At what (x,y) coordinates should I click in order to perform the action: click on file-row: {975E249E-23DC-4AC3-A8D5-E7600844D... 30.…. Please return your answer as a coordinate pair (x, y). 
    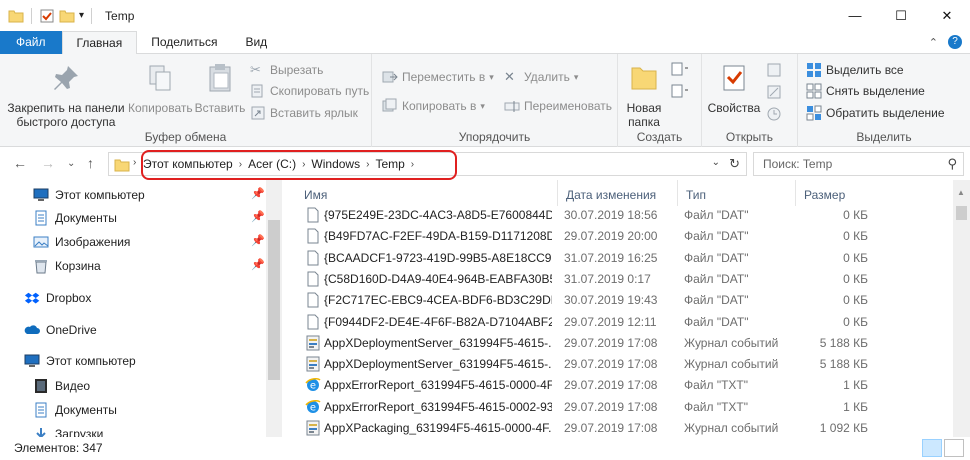
    Looking at the image, I should click on (617, 215).